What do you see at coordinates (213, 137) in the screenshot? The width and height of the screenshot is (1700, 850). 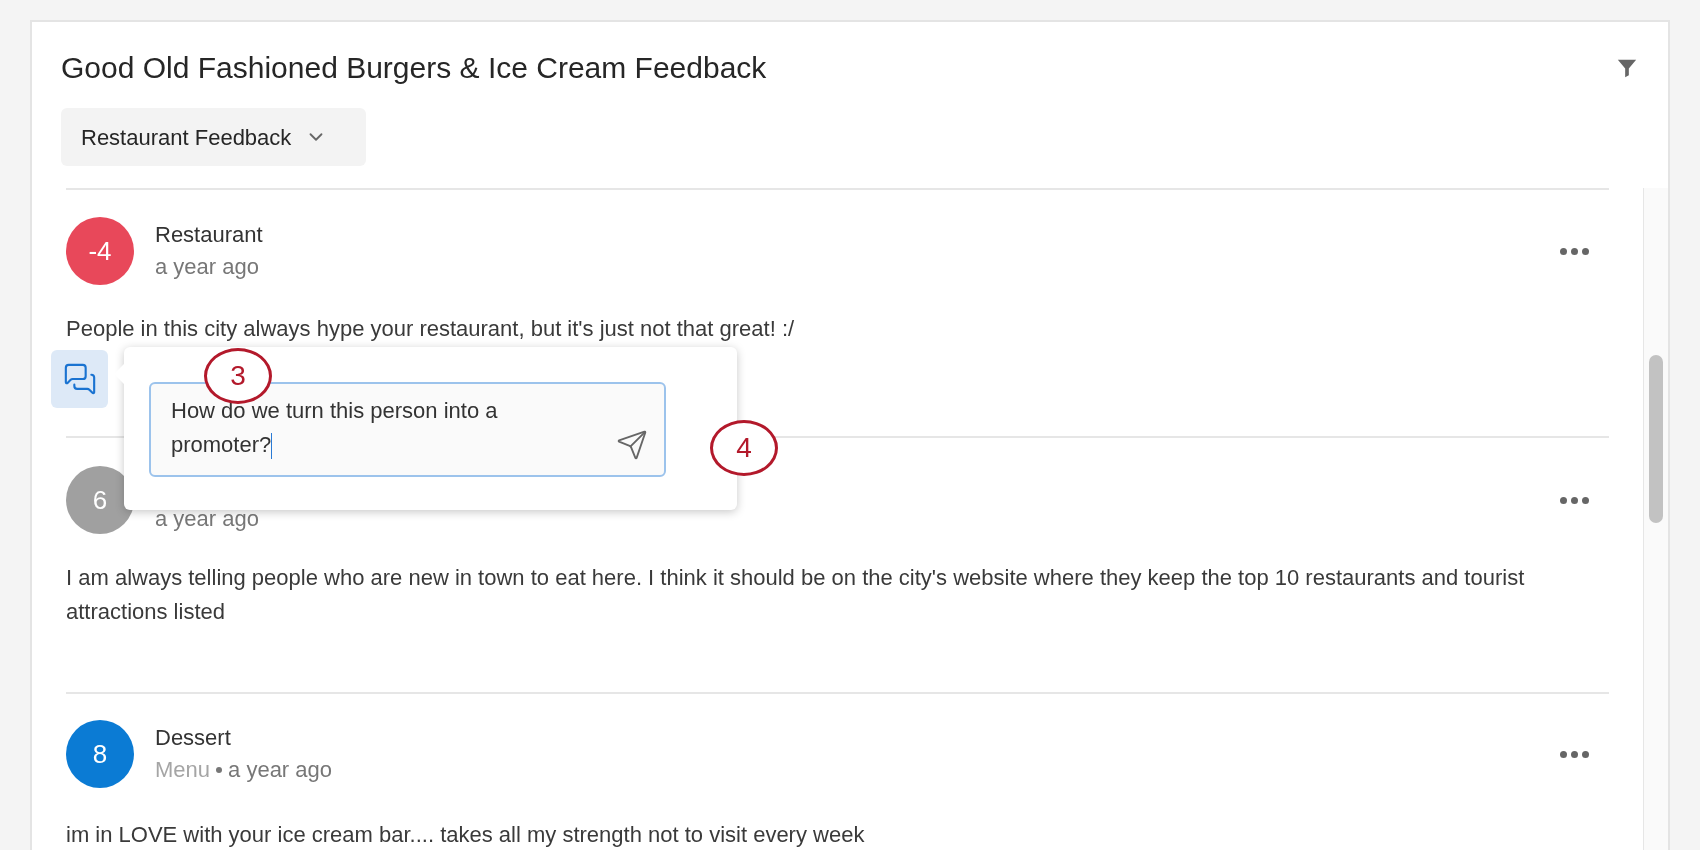 I see `survey-dropdown: Restaurant Feedback` at bounding box center [213, 137].